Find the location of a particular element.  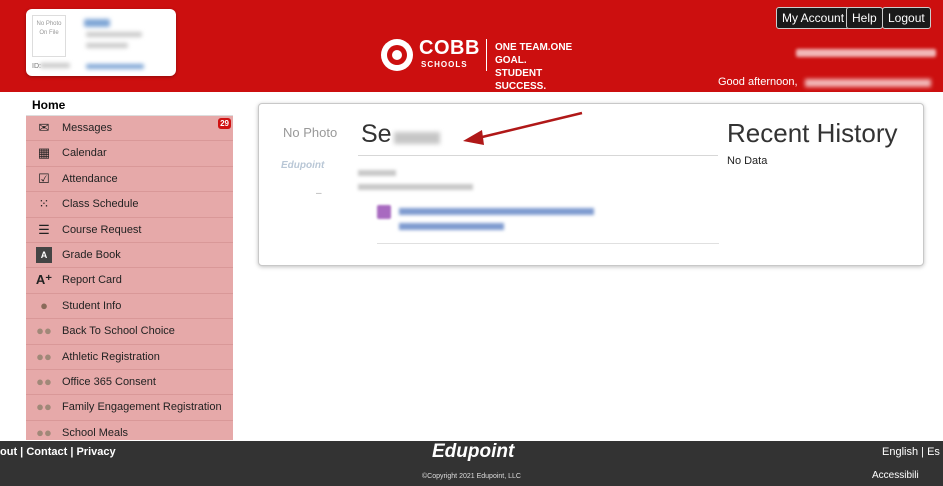

sidebar-home: Home is located at coordinates (129, 105).